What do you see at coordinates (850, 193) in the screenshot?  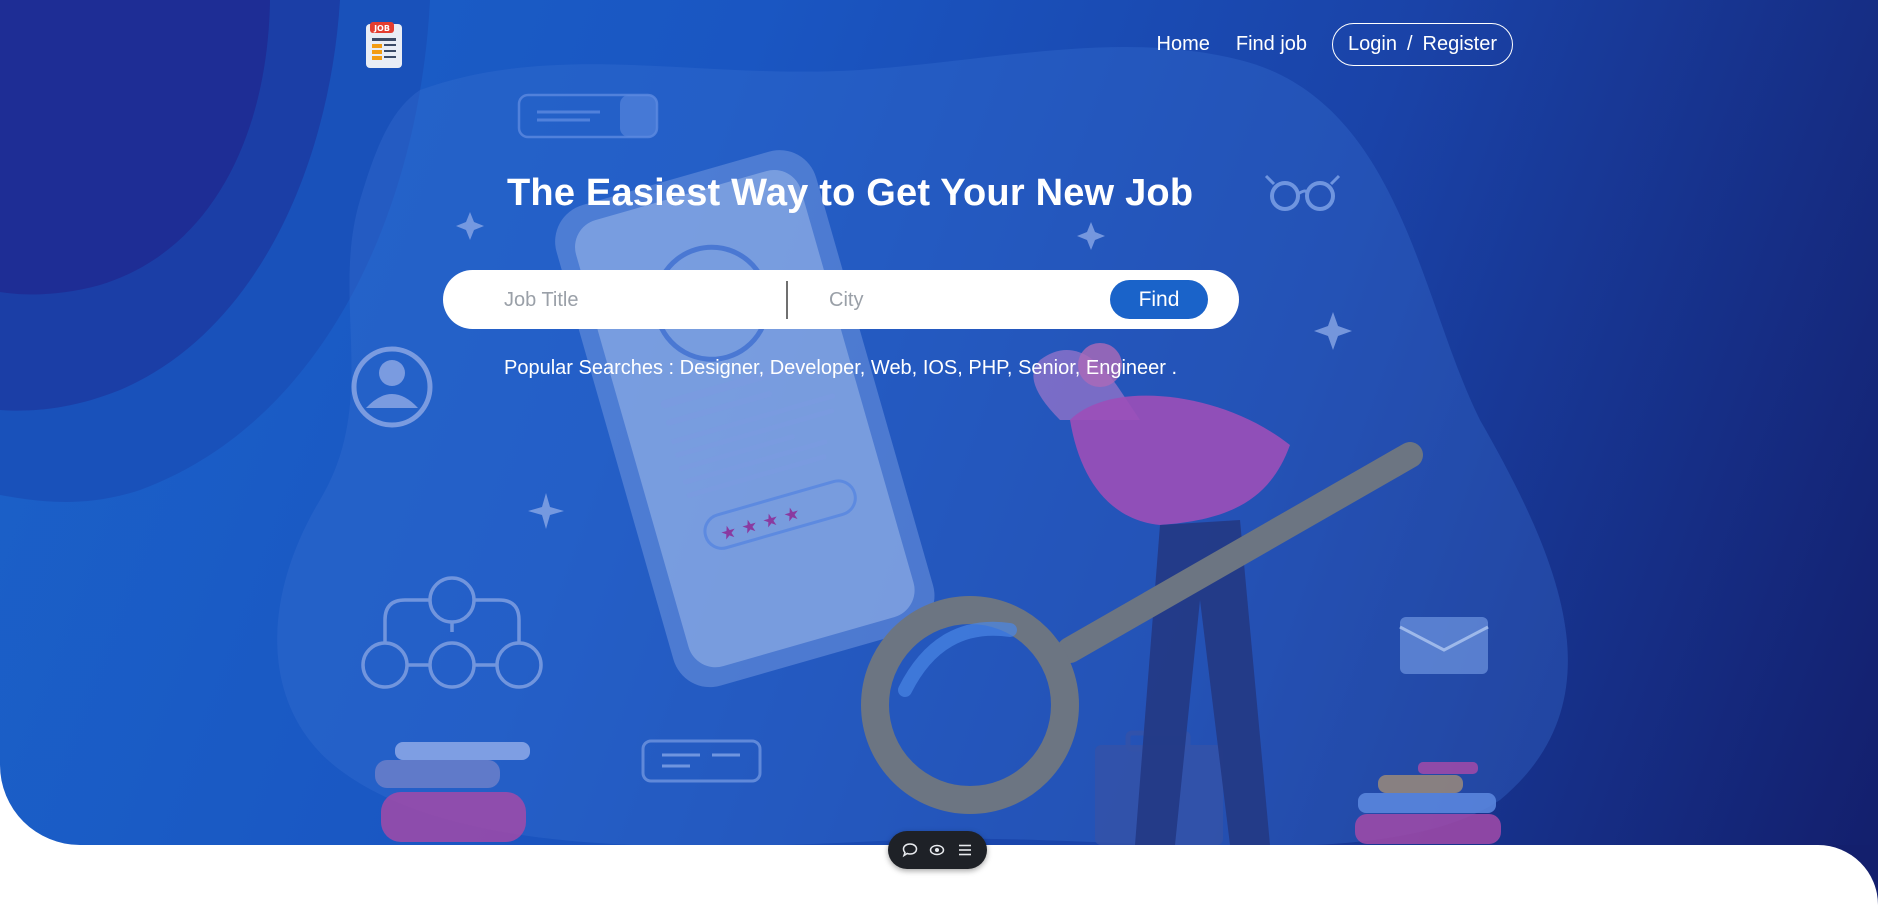 I see `hero-headline: The Easiest Way to Get Your New Job` at bounding box center [850, 193].